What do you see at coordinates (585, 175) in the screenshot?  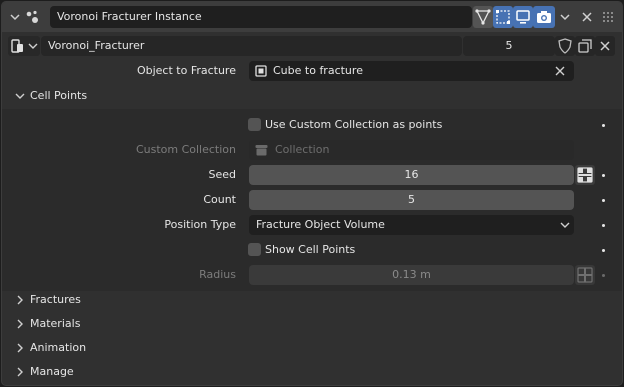 I see `seed-node-socket-button` at bounding box center [585, 175].